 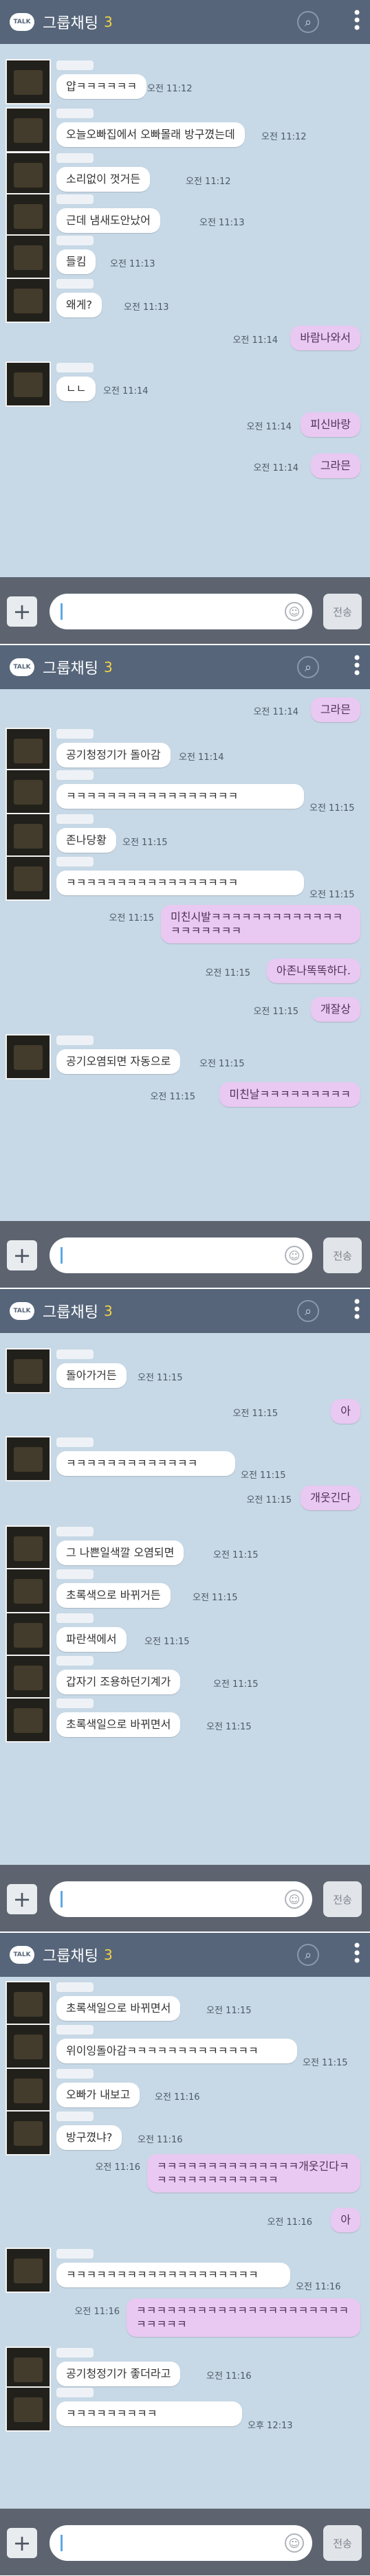 What do you see at coordinates (176, 2051) in the screenshot?
I see `friend-message-bubble: 위이잉돌아감ㅋㅋㅋㅋㅋㅋㅋㅋㅋㅋㅋㅋㅋ` at bounding box center [176, 2051].